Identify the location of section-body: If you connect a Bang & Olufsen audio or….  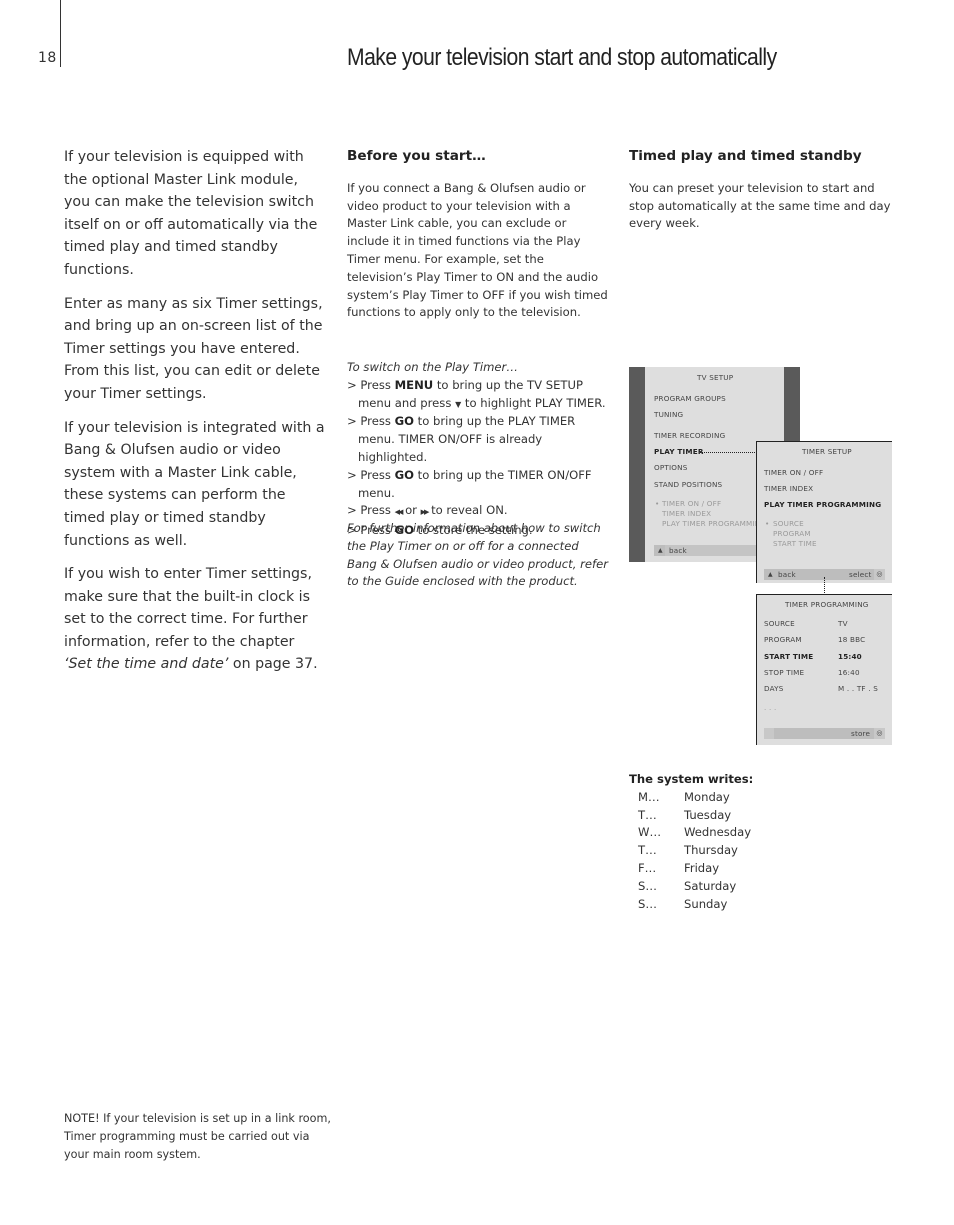
(477, 250).